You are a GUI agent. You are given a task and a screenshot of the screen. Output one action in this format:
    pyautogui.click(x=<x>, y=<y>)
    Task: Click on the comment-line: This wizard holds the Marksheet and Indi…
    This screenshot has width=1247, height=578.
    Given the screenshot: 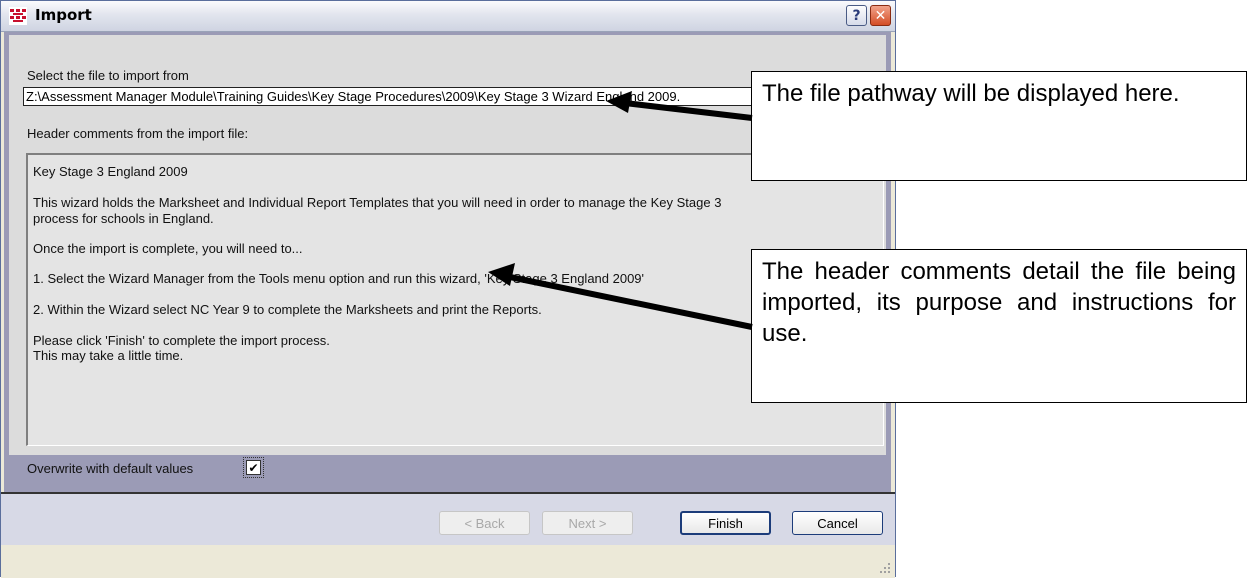 What is the action you would take?
    pyautogui.click(x=377, y=202)
    